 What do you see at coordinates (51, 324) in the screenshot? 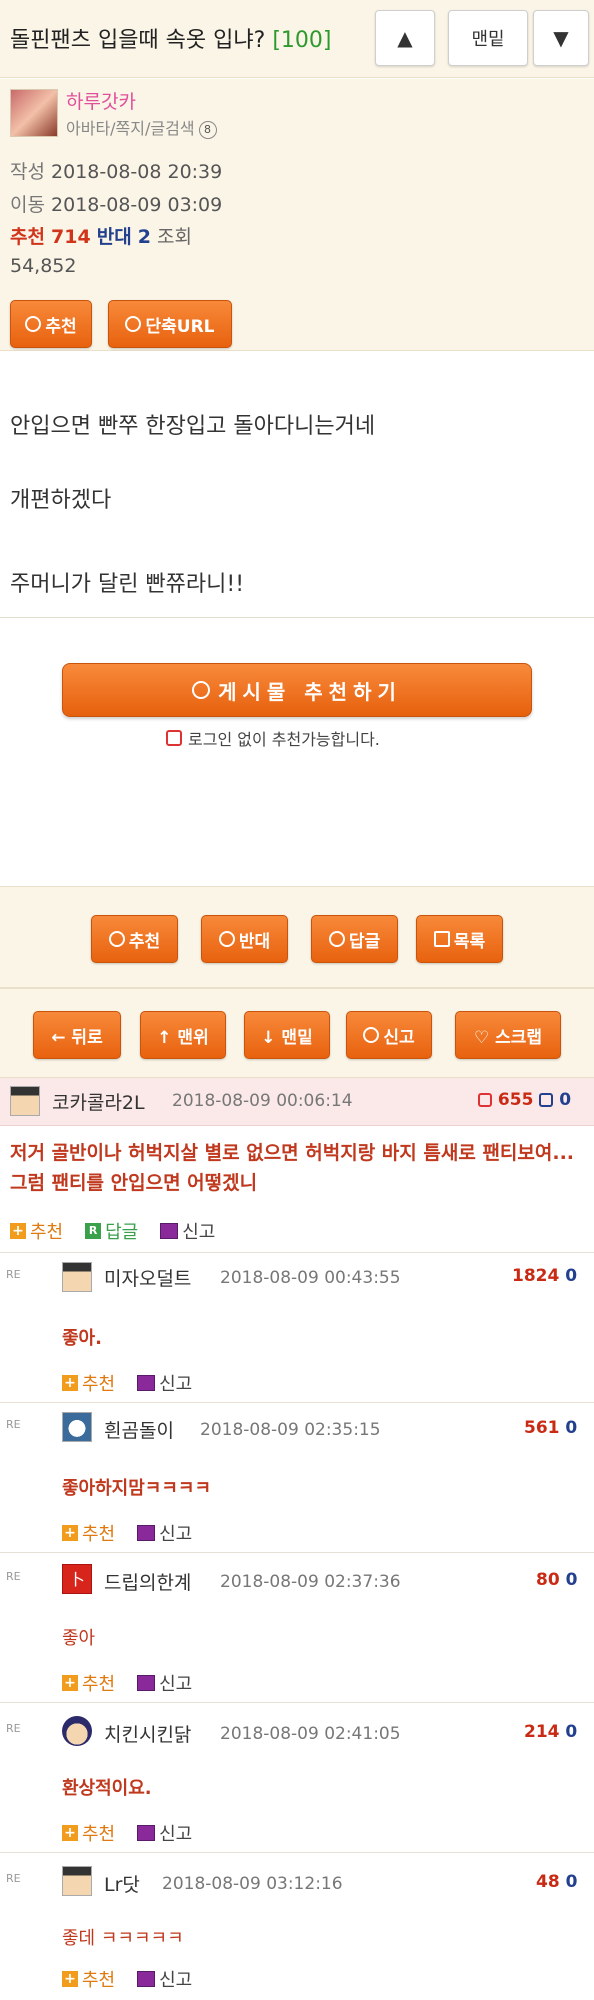
I see `recommend-button: 추천` at bounding box center [51, 324].